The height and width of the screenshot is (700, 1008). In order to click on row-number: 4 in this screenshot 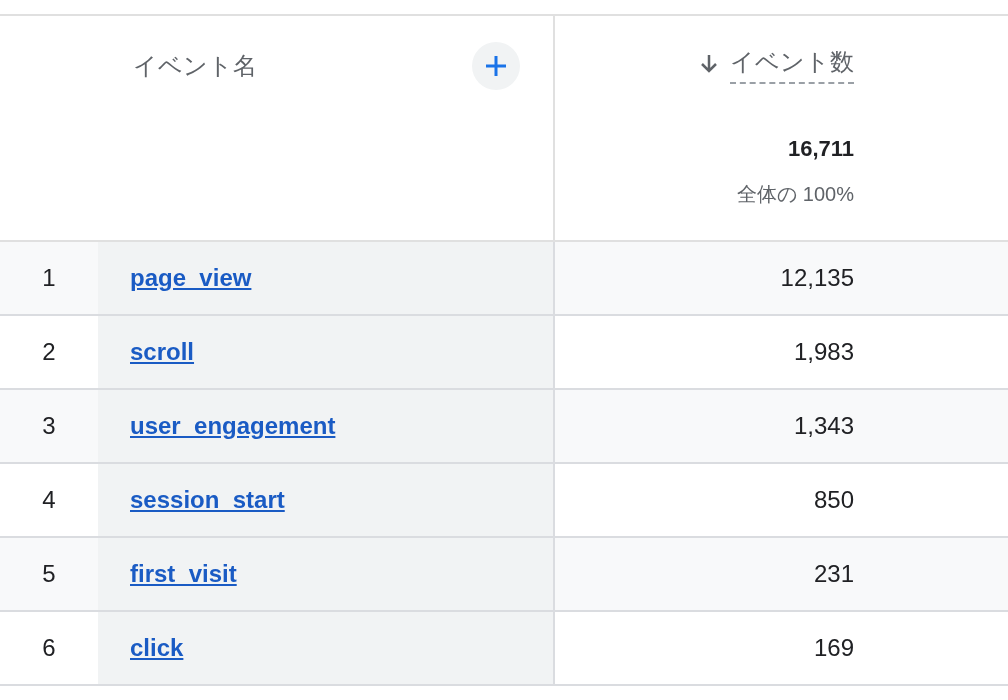, I will do `click(49, 500)`.